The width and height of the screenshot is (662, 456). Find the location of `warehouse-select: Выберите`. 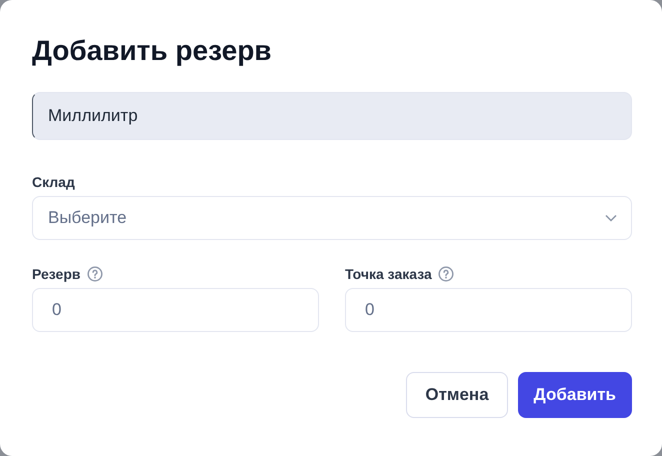

warehouse-select: Выберите is located at coordinates (332, 218).